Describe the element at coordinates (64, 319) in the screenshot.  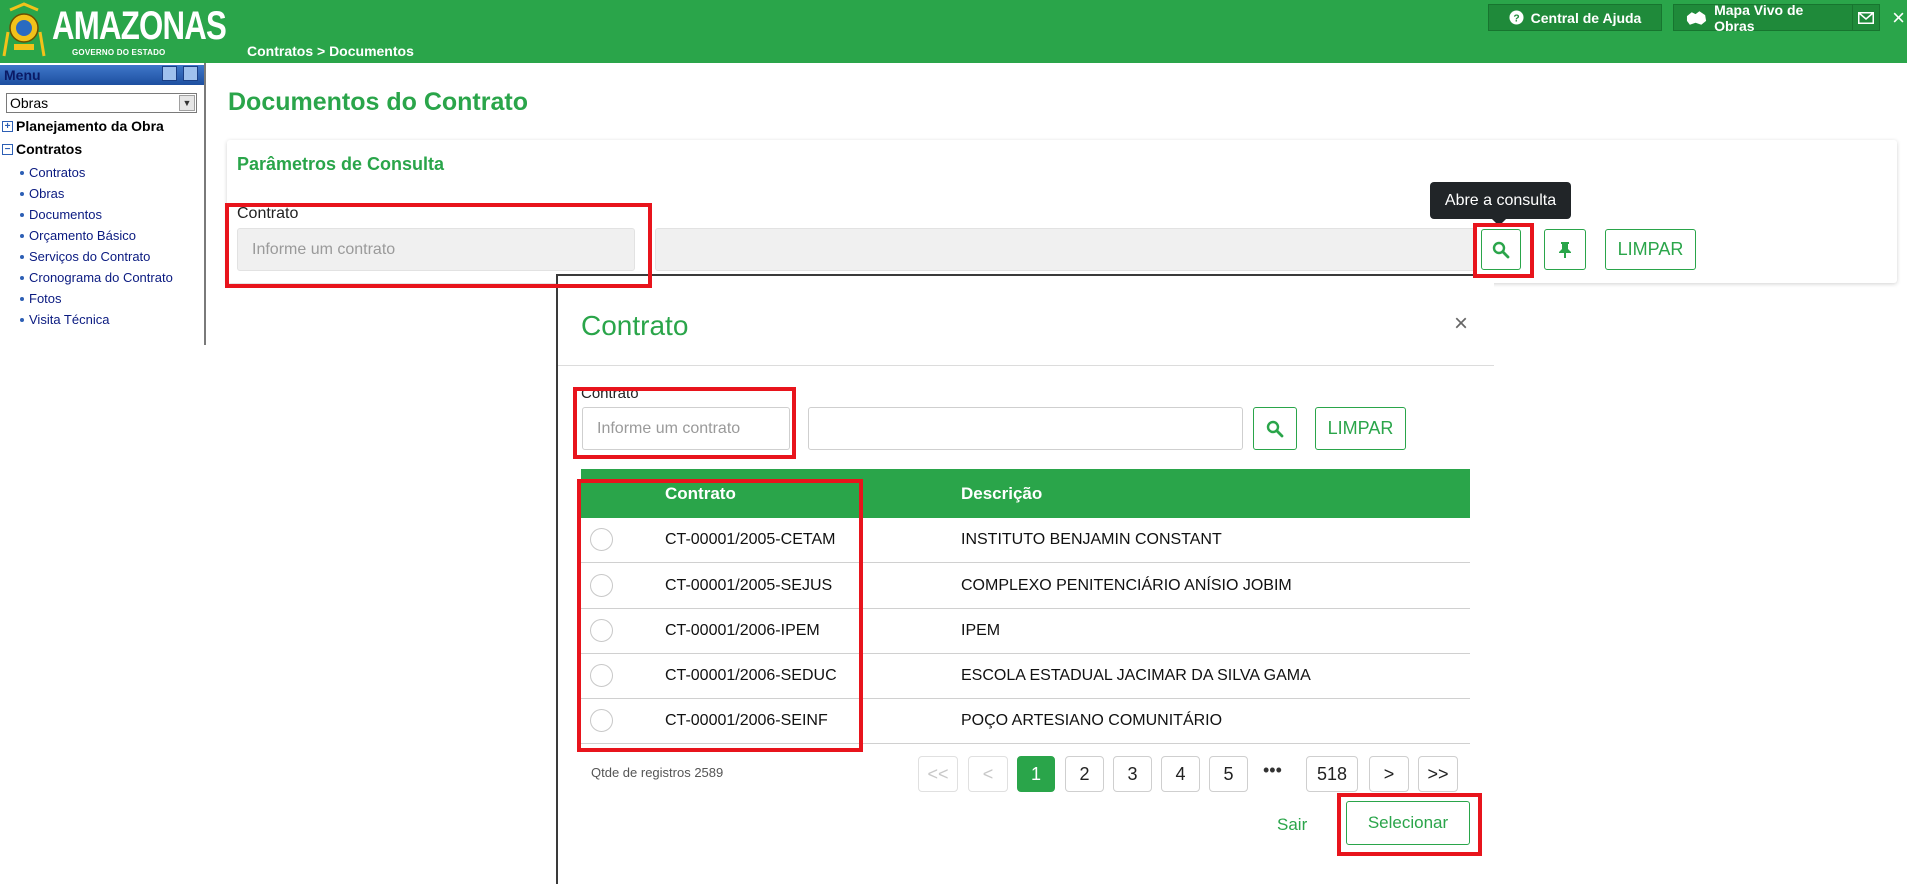
I see `sidebar-item-visita: Visita Técnica` at that location.